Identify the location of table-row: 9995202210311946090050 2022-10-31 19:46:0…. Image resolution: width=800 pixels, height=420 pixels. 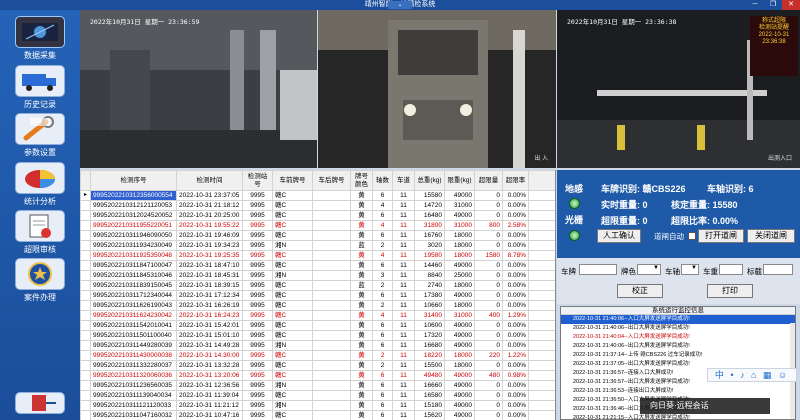
(317, 235).